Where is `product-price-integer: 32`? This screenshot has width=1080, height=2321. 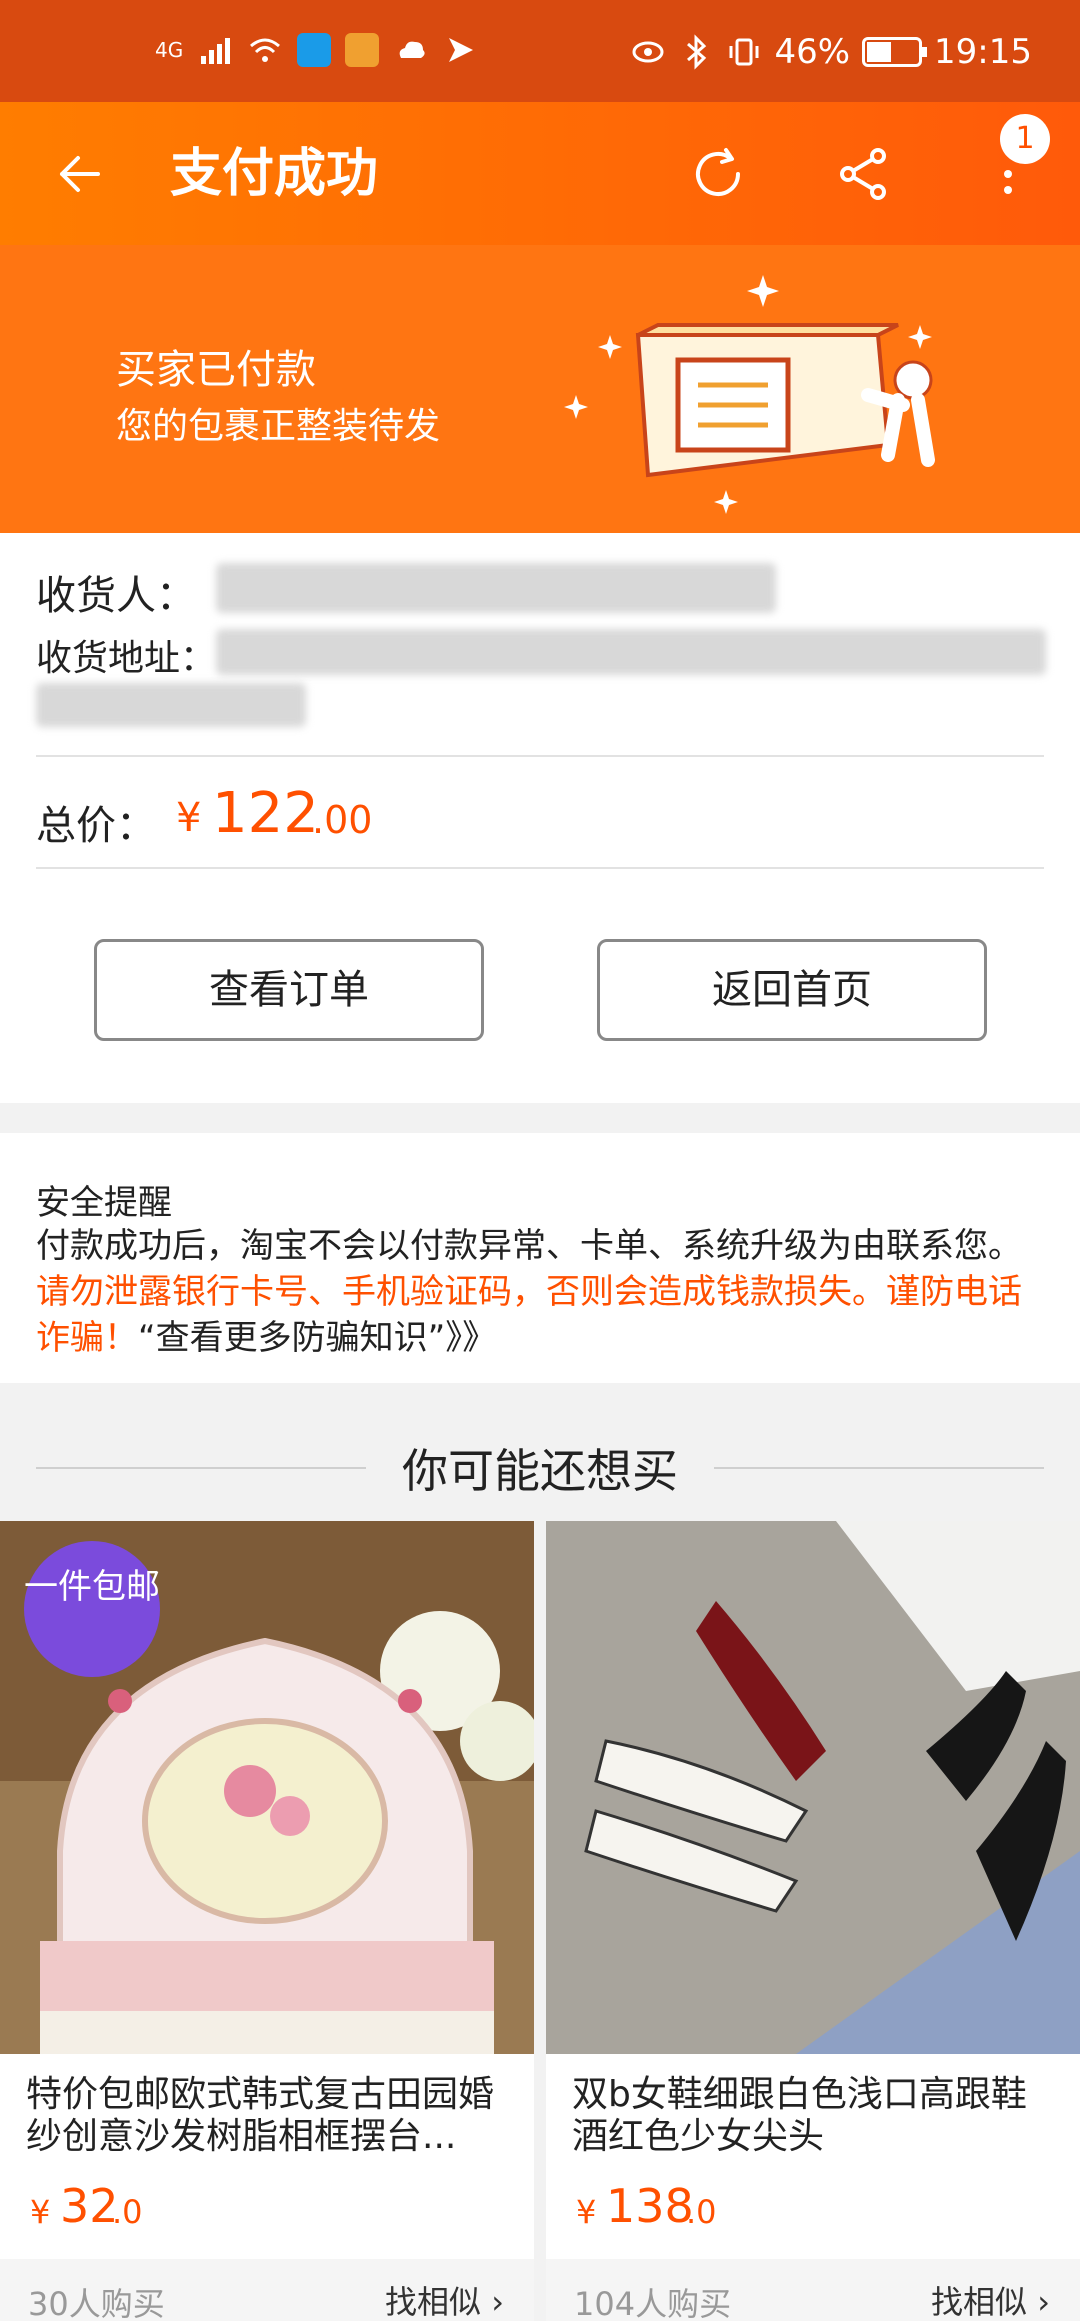
product-price-integer: 32 is located at coordinates (89, 2206).